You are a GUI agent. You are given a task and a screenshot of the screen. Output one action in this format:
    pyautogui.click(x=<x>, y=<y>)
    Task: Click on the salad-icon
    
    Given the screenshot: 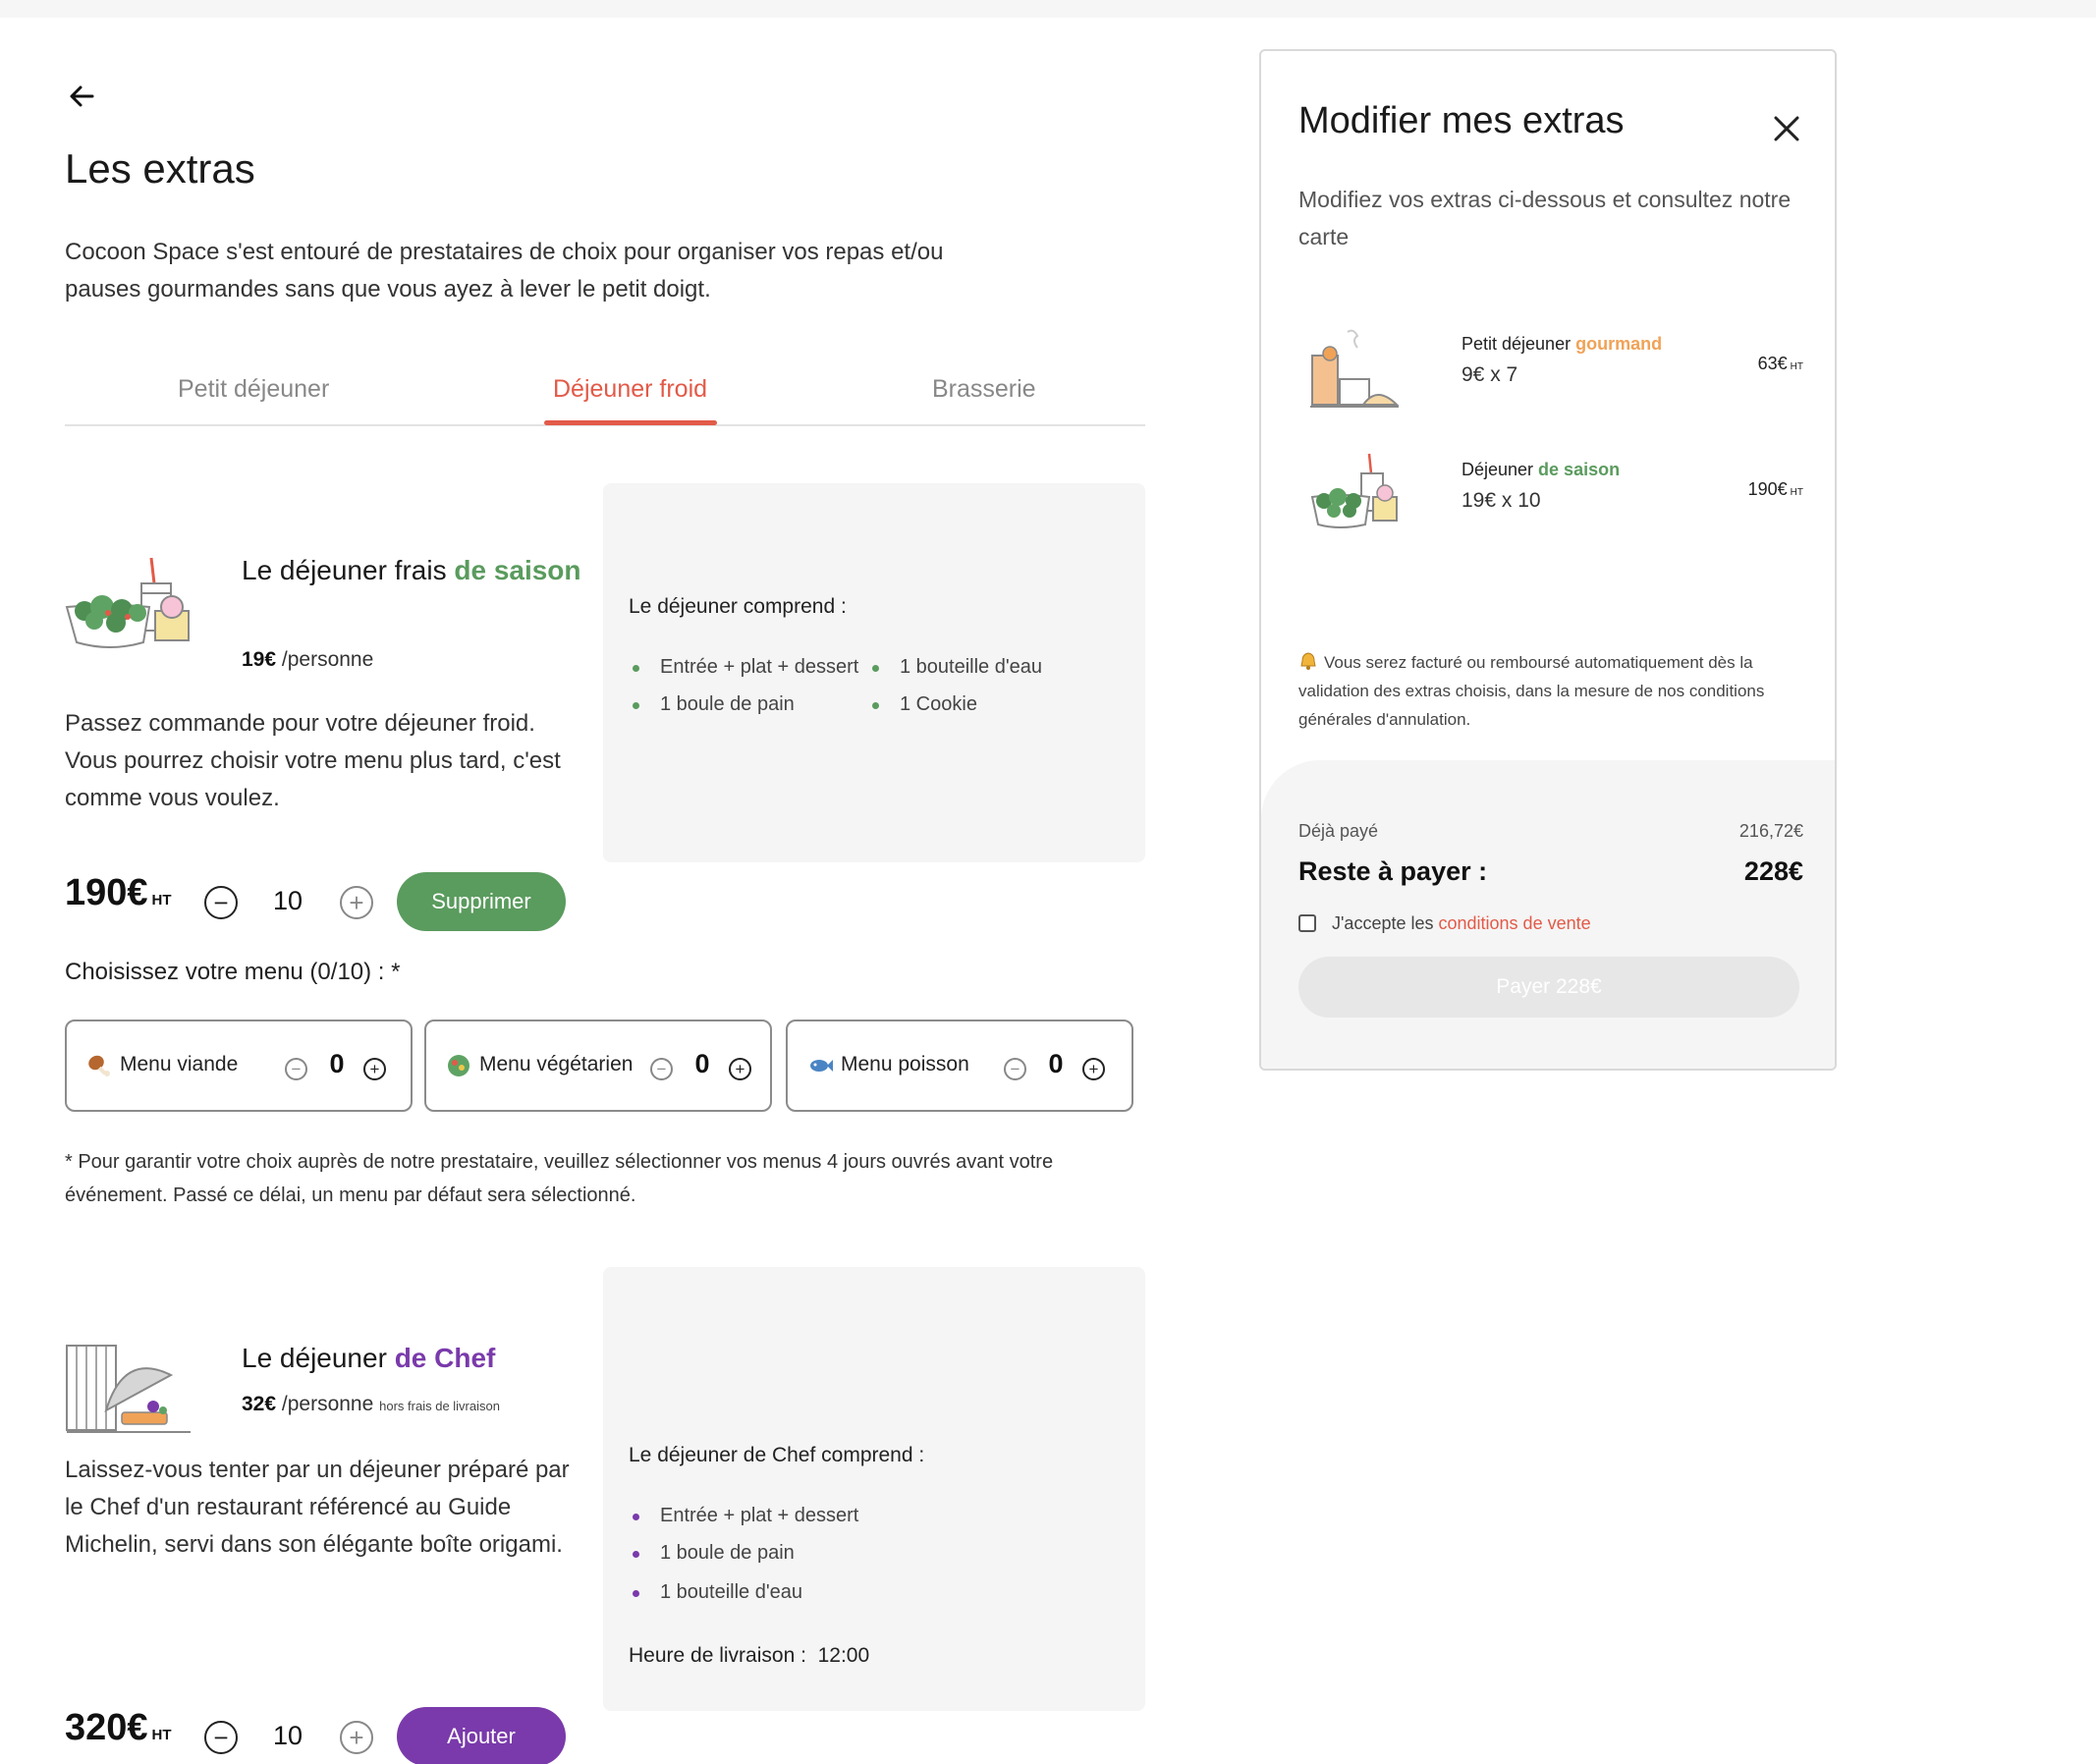 What is the action you would take?
    pyautogui.click(x=458, y=1066)
    